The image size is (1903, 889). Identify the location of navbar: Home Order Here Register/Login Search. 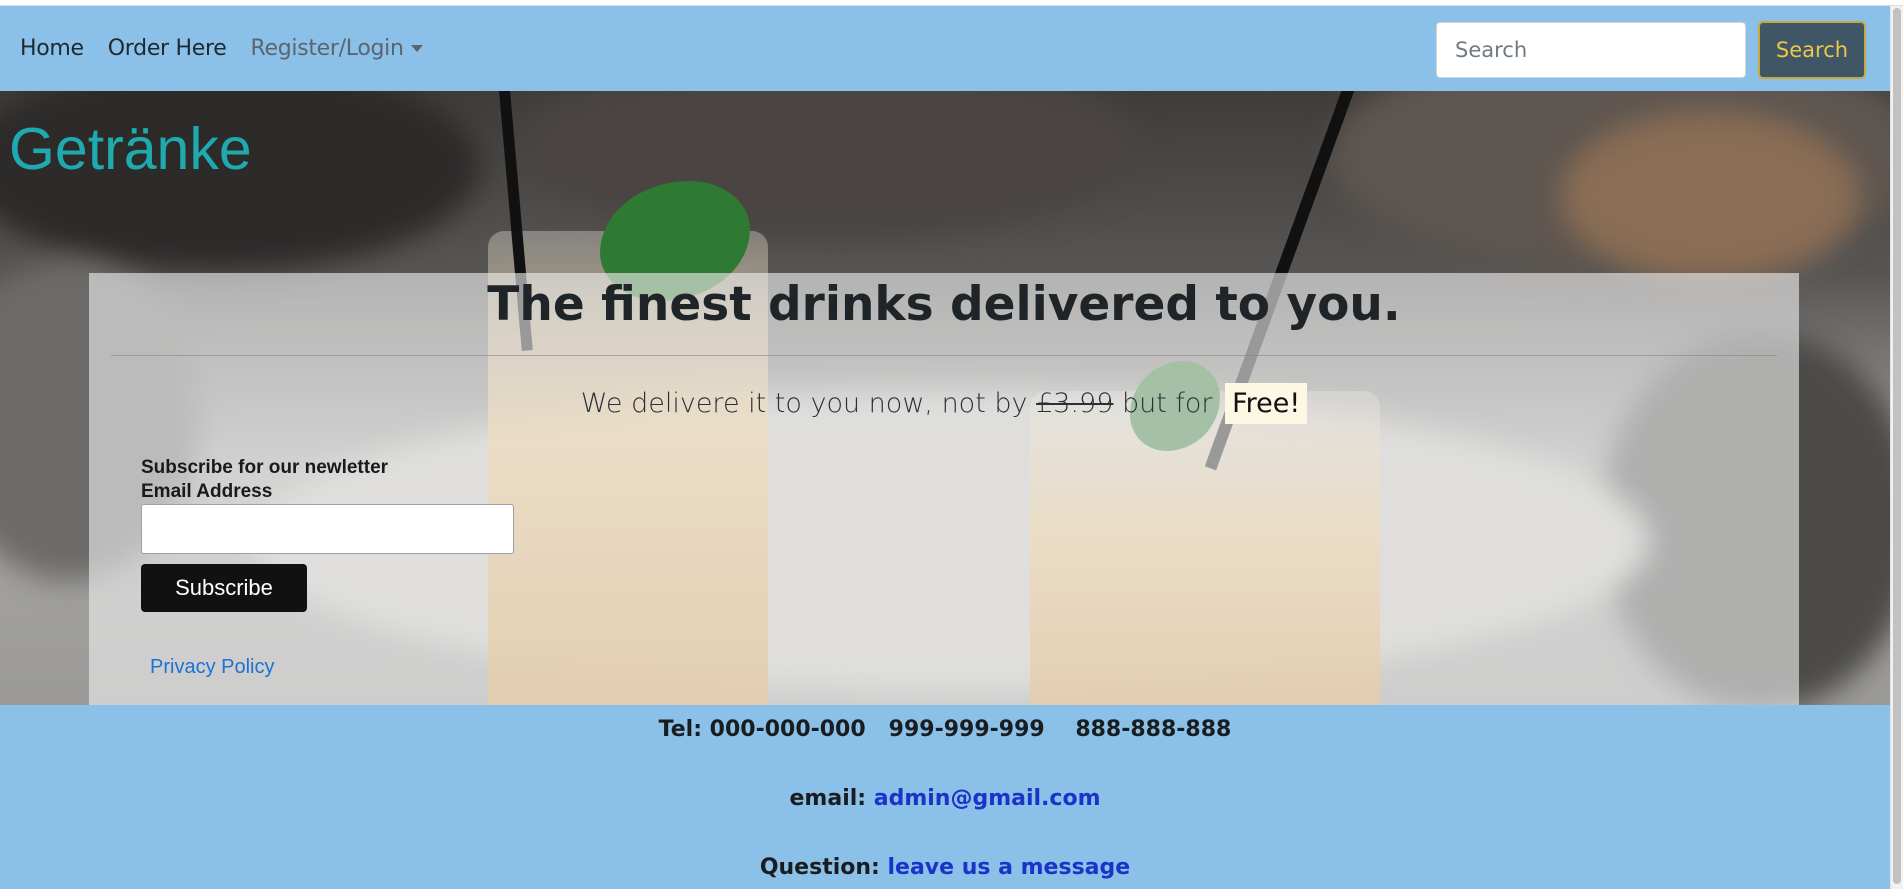
(945, 48).